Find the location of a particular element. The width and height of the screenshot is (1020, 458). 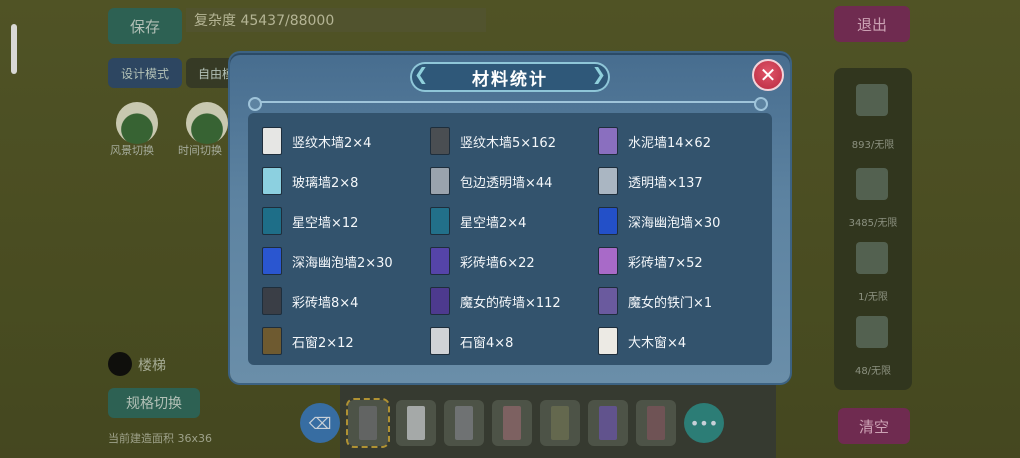

material-item: 石窗2×12 is located at coordinates (342, 341).